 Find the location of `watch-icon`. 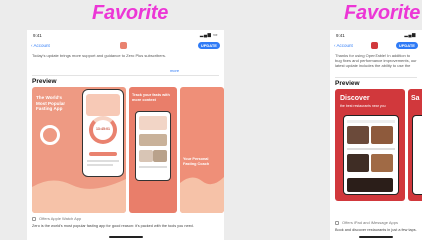

watch-icon is located at coordinates (34, 218).